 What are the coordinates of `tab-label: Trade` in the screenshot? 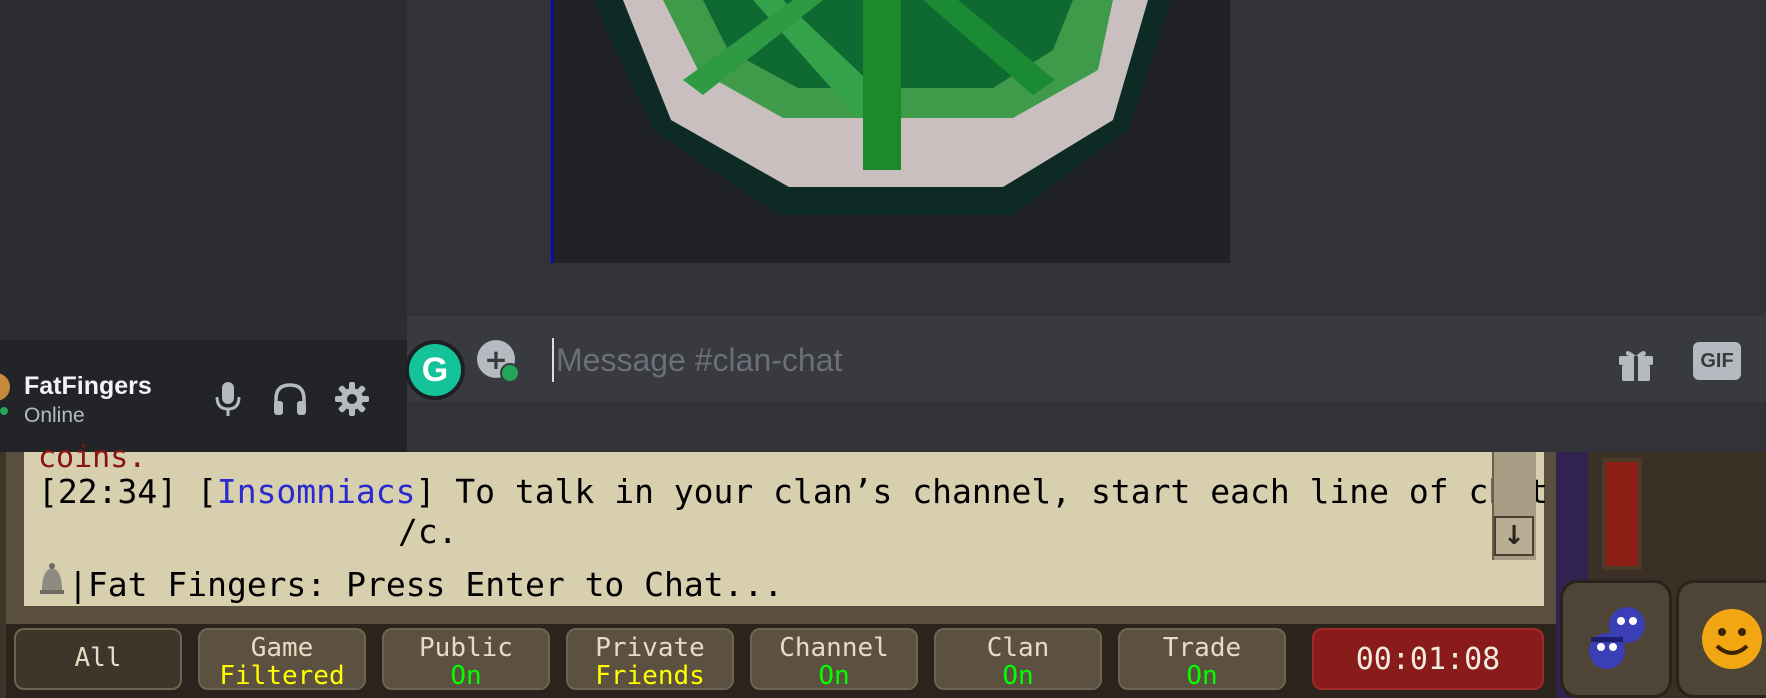 It's located at (1202, 648).